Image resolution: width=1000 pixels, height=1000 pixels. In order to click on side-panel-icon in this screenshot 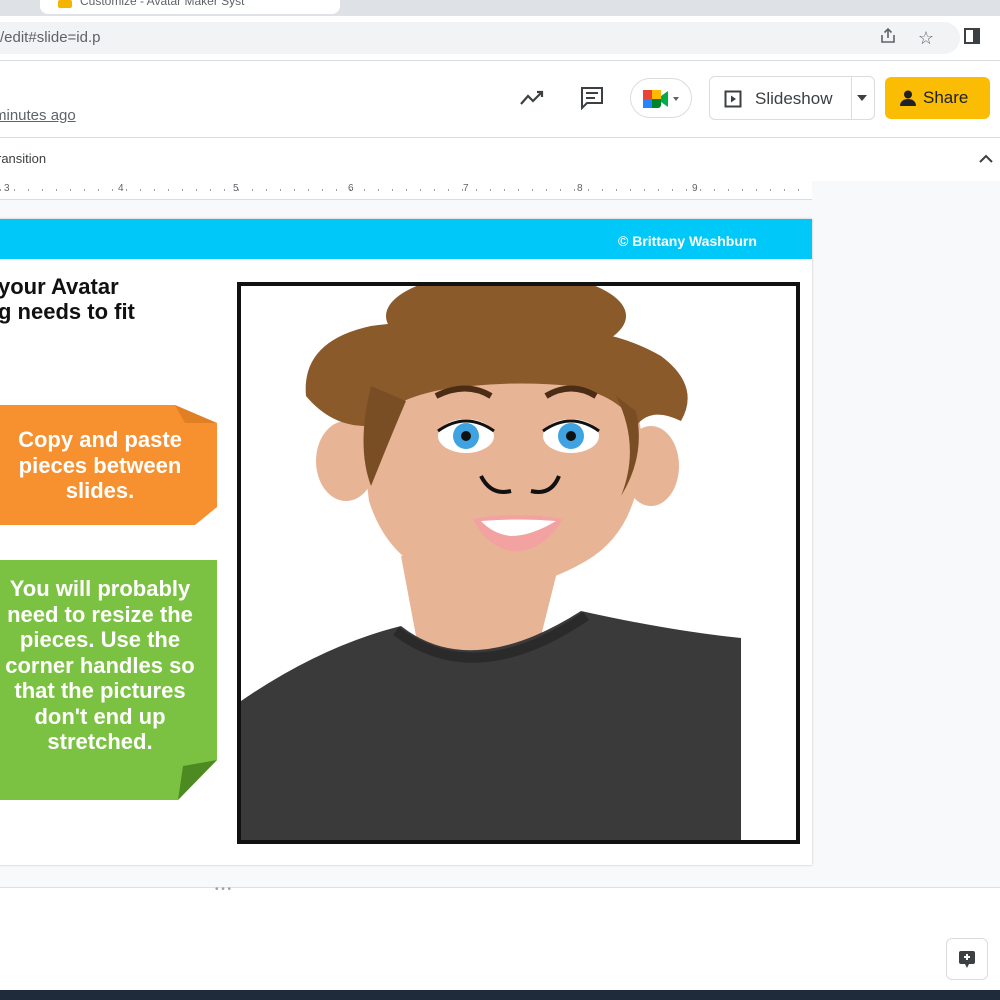, I will do `click(972, 38)`.